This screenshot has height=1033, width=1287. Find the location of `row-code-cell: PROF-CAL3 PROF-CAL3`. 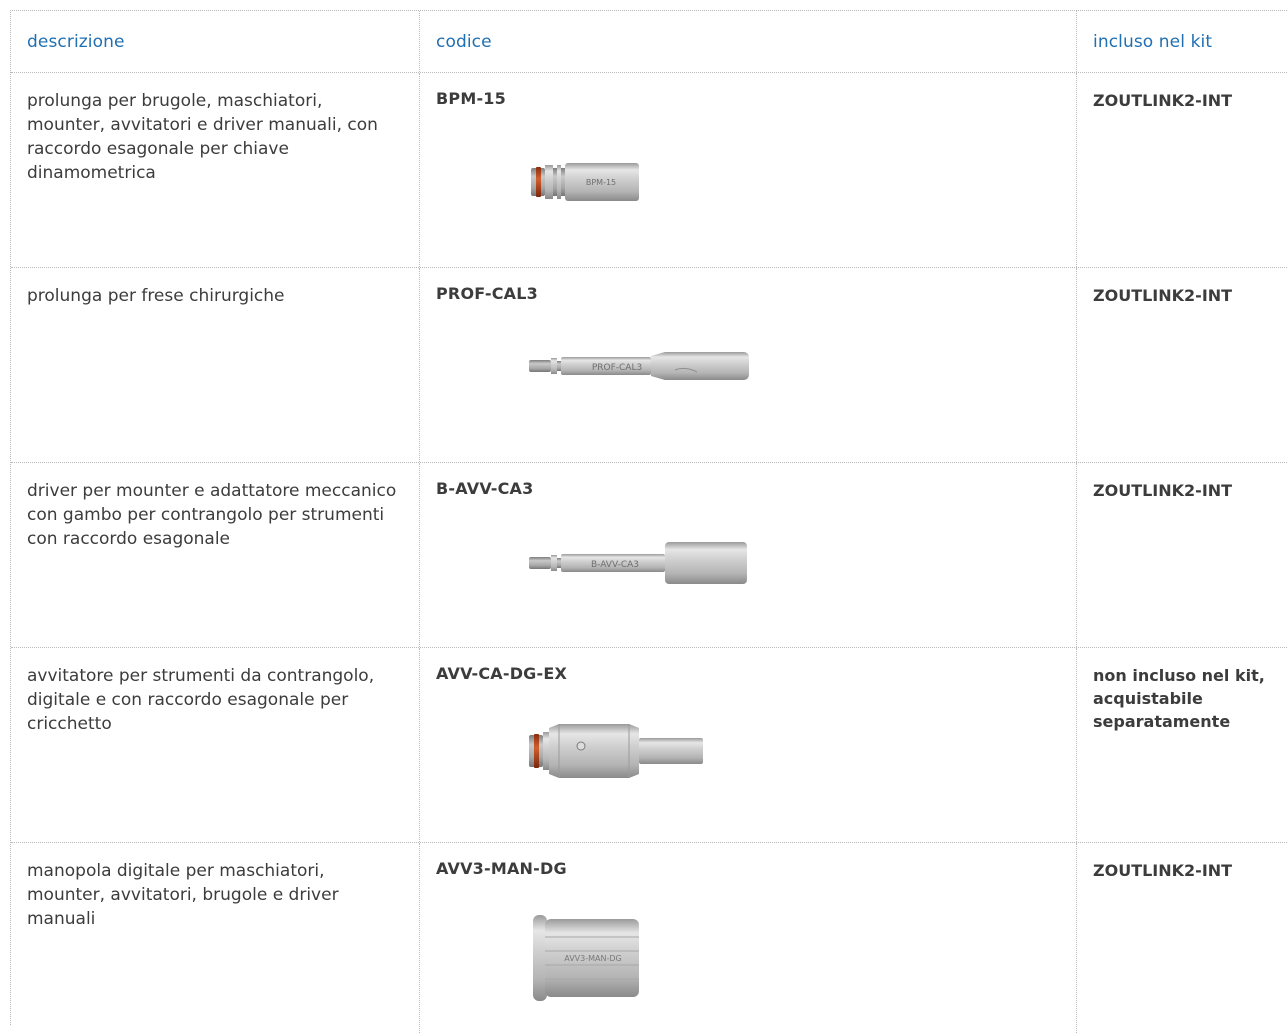

row-code-cell: PROF-CAL3 PROF-CAL3 is located at coordinates (748, 365).